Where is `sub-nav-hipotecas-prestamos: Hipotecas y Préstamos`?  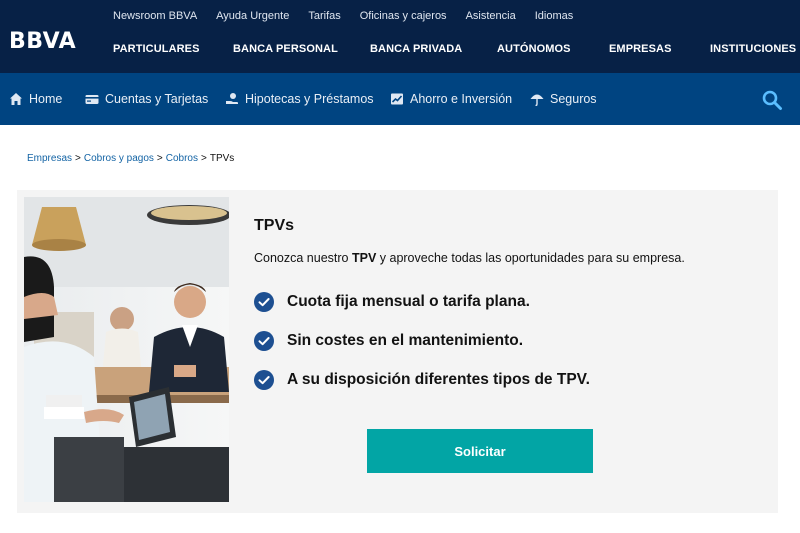
sub-nav-hipotecas-prestamos: Hipotecas y Préstamos is located at coordinates (299, 99).